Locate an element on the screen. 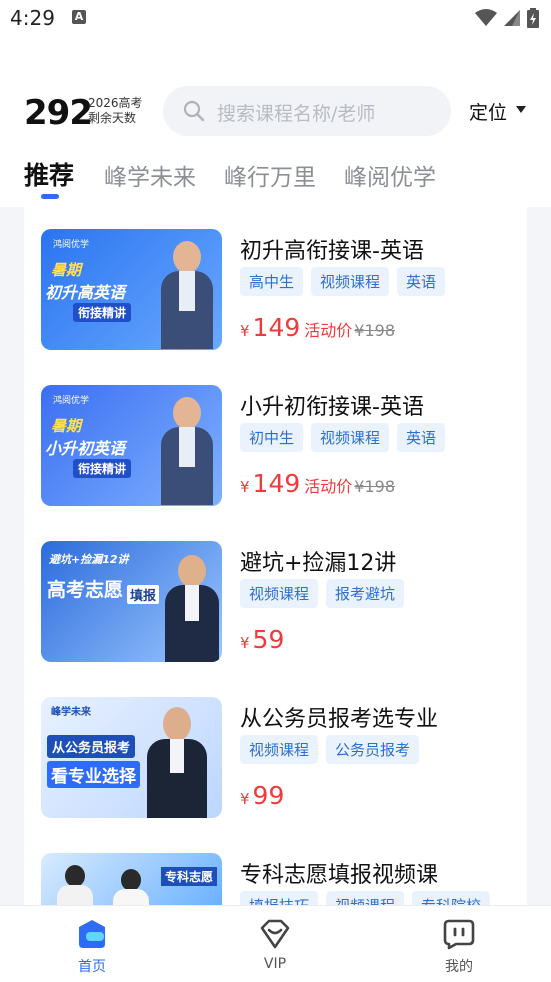 This screenshot has width=551, height=982. course-tags: 填报技巧 视频课程 专科院校 is located at coordinates (365, 898).